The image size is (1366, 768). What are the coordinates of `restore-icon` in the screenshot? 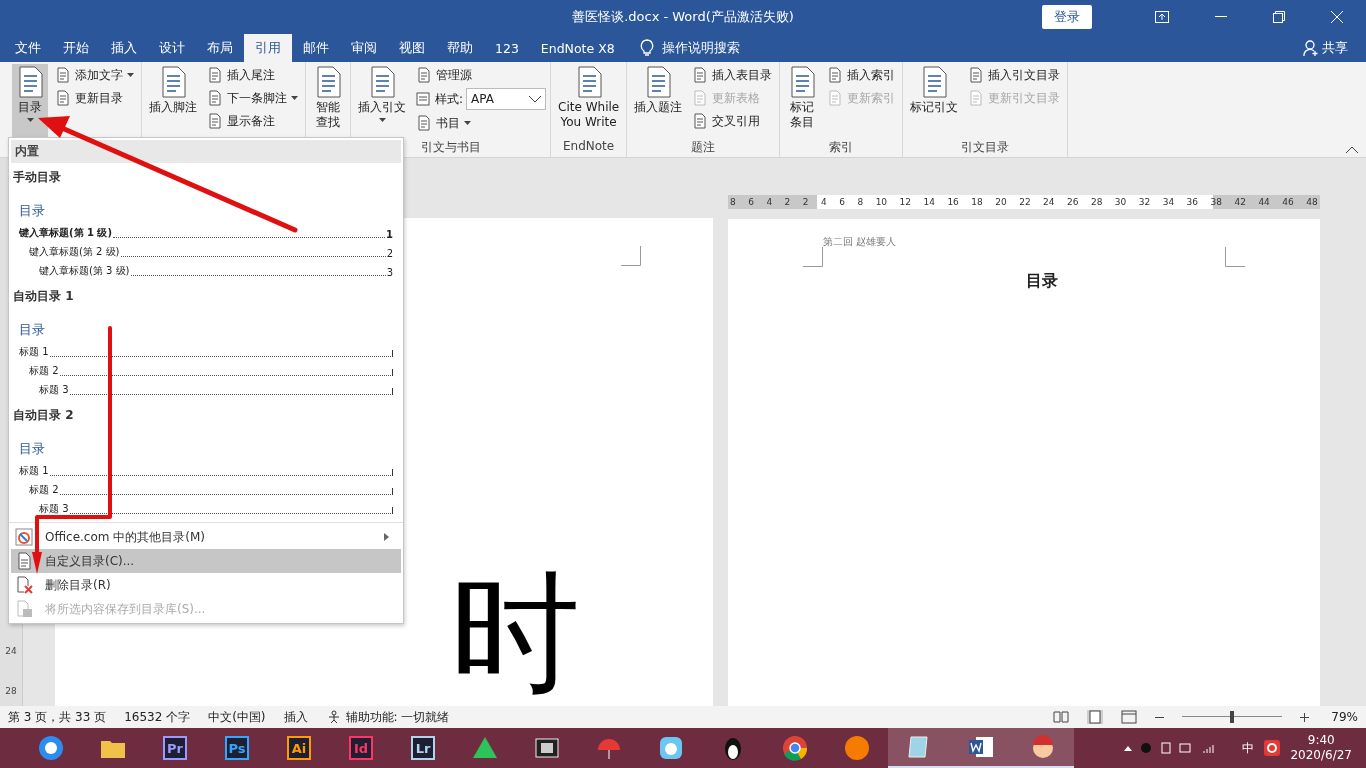 It's located at (1279, 17).